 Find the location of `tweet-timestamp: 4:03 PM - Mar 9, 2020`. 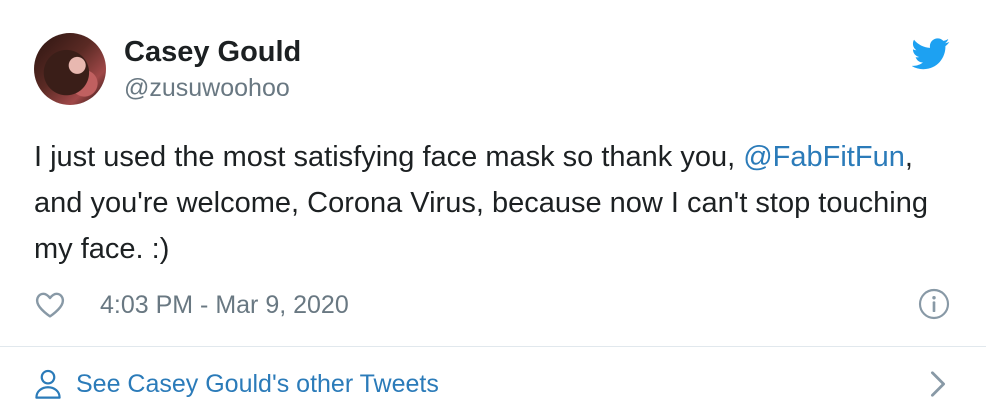

tweet-timestamp: 4:03 PM - Mar 9, 2020 is located at coordinates (224, 305).